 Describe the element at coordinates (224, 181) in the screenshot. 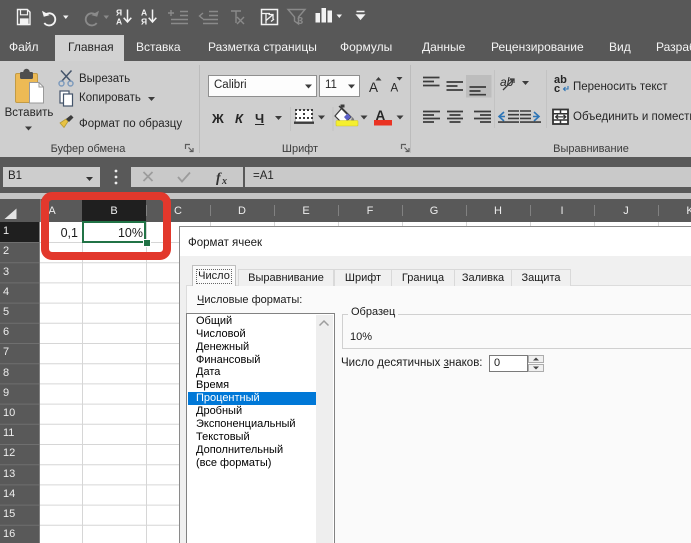

I see `svg-text: x` at that location.